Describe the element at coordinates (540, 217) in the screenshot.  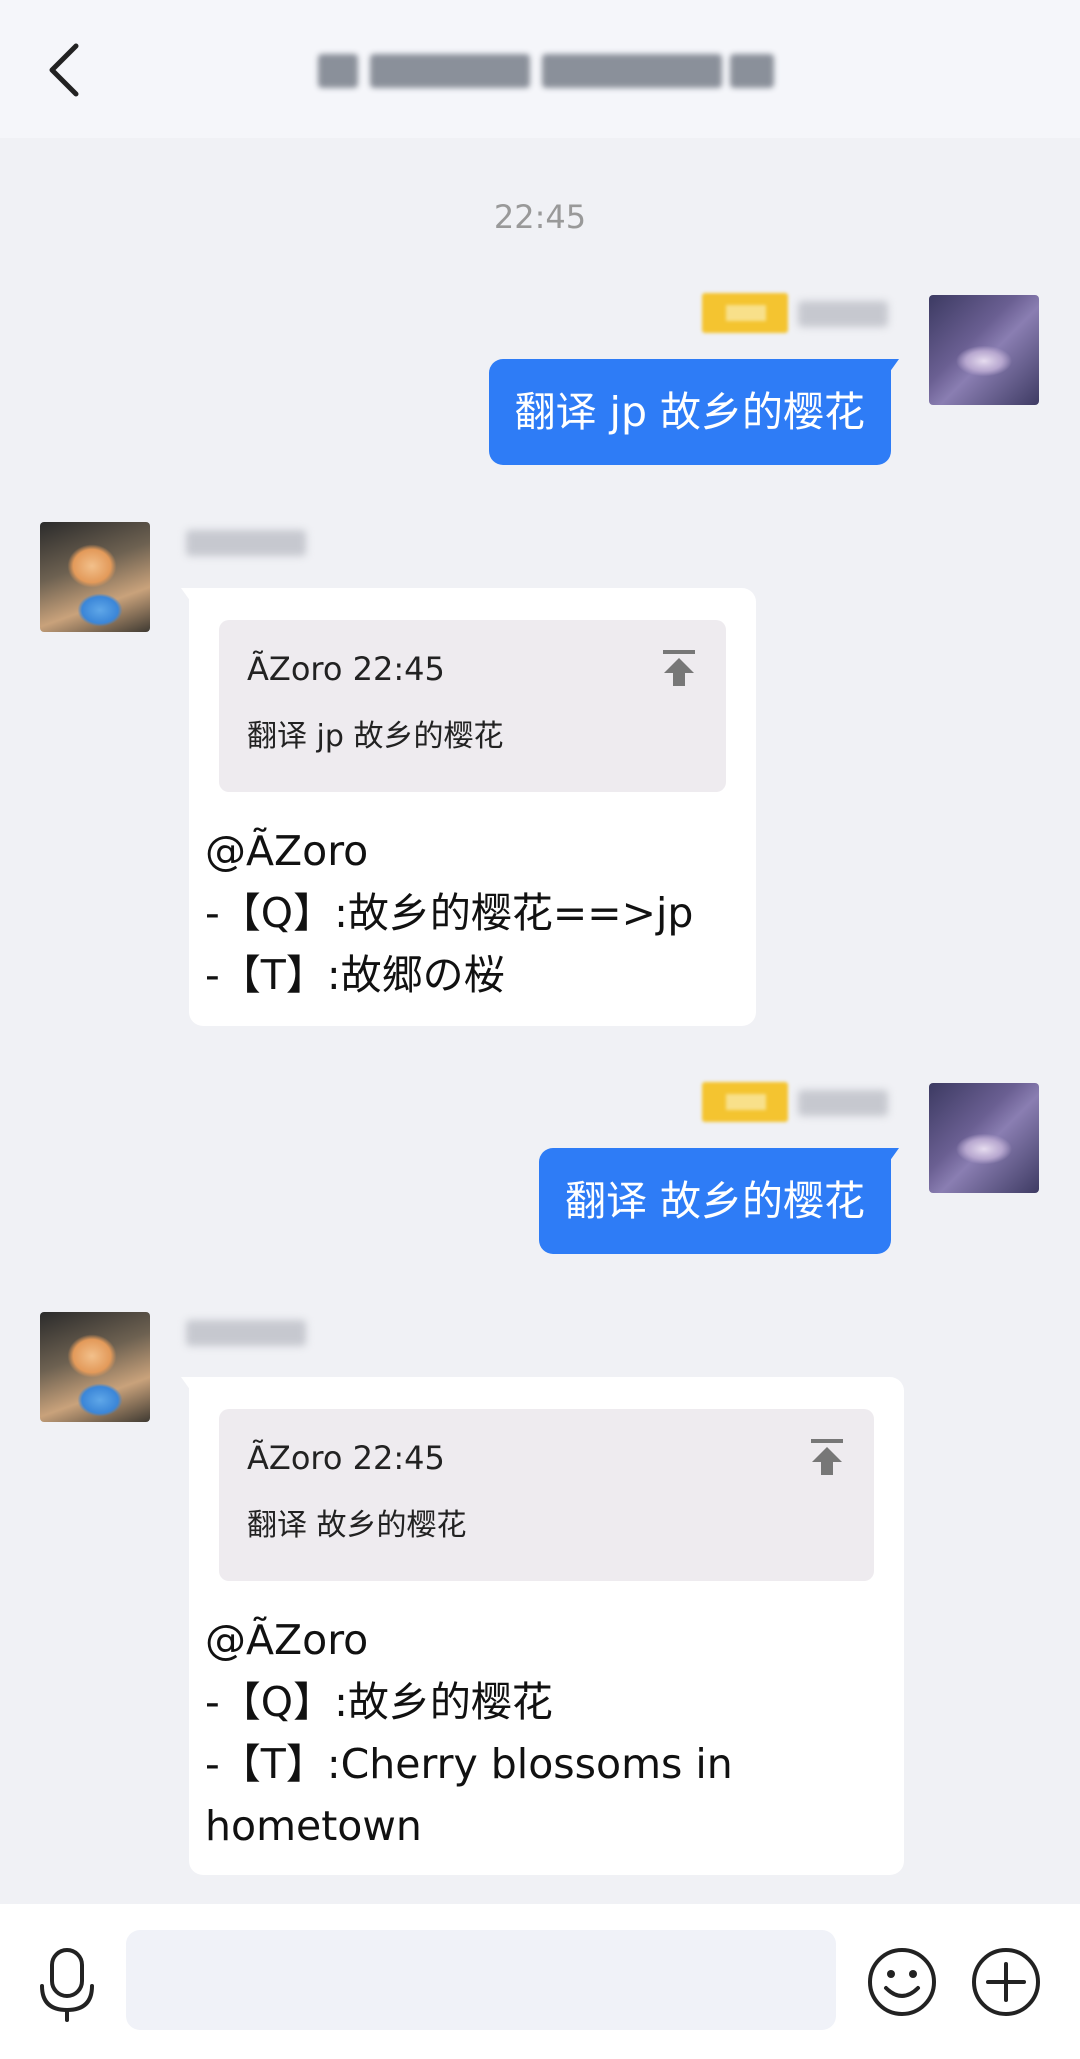
I see `message-timestamp: 22:45` at that location.